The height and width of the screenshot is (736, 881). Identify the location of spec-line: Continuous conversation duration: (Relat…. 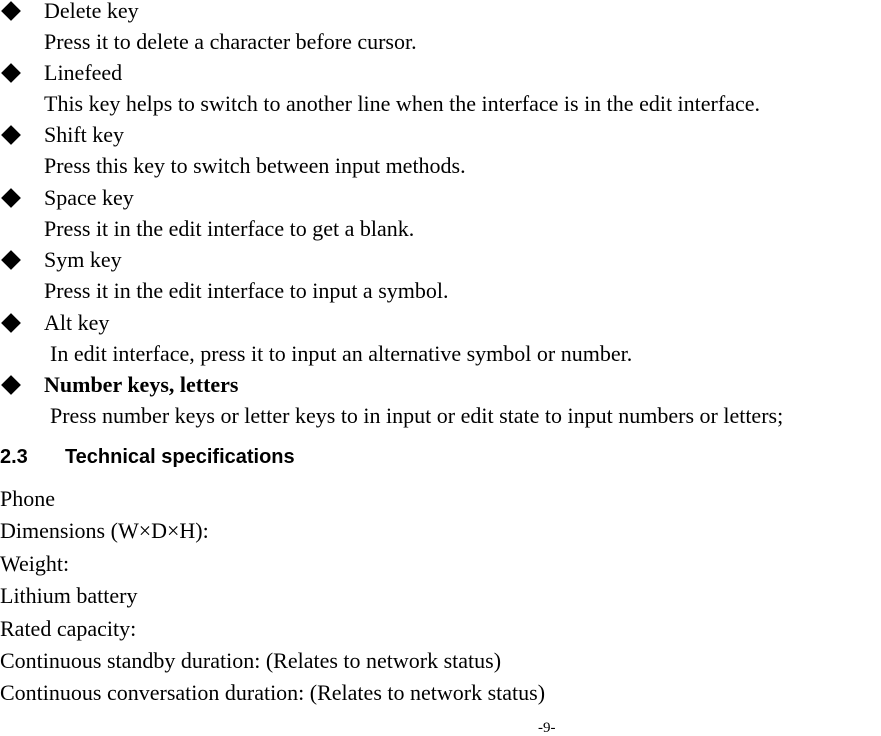
(273, 692).